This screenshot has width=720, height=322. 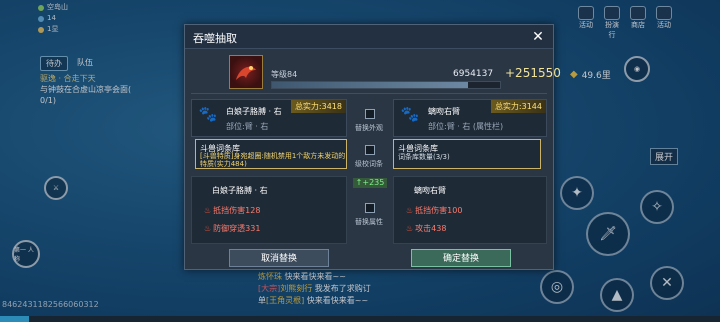 I want to click on hero-portrait, so click(x=246, y=72).